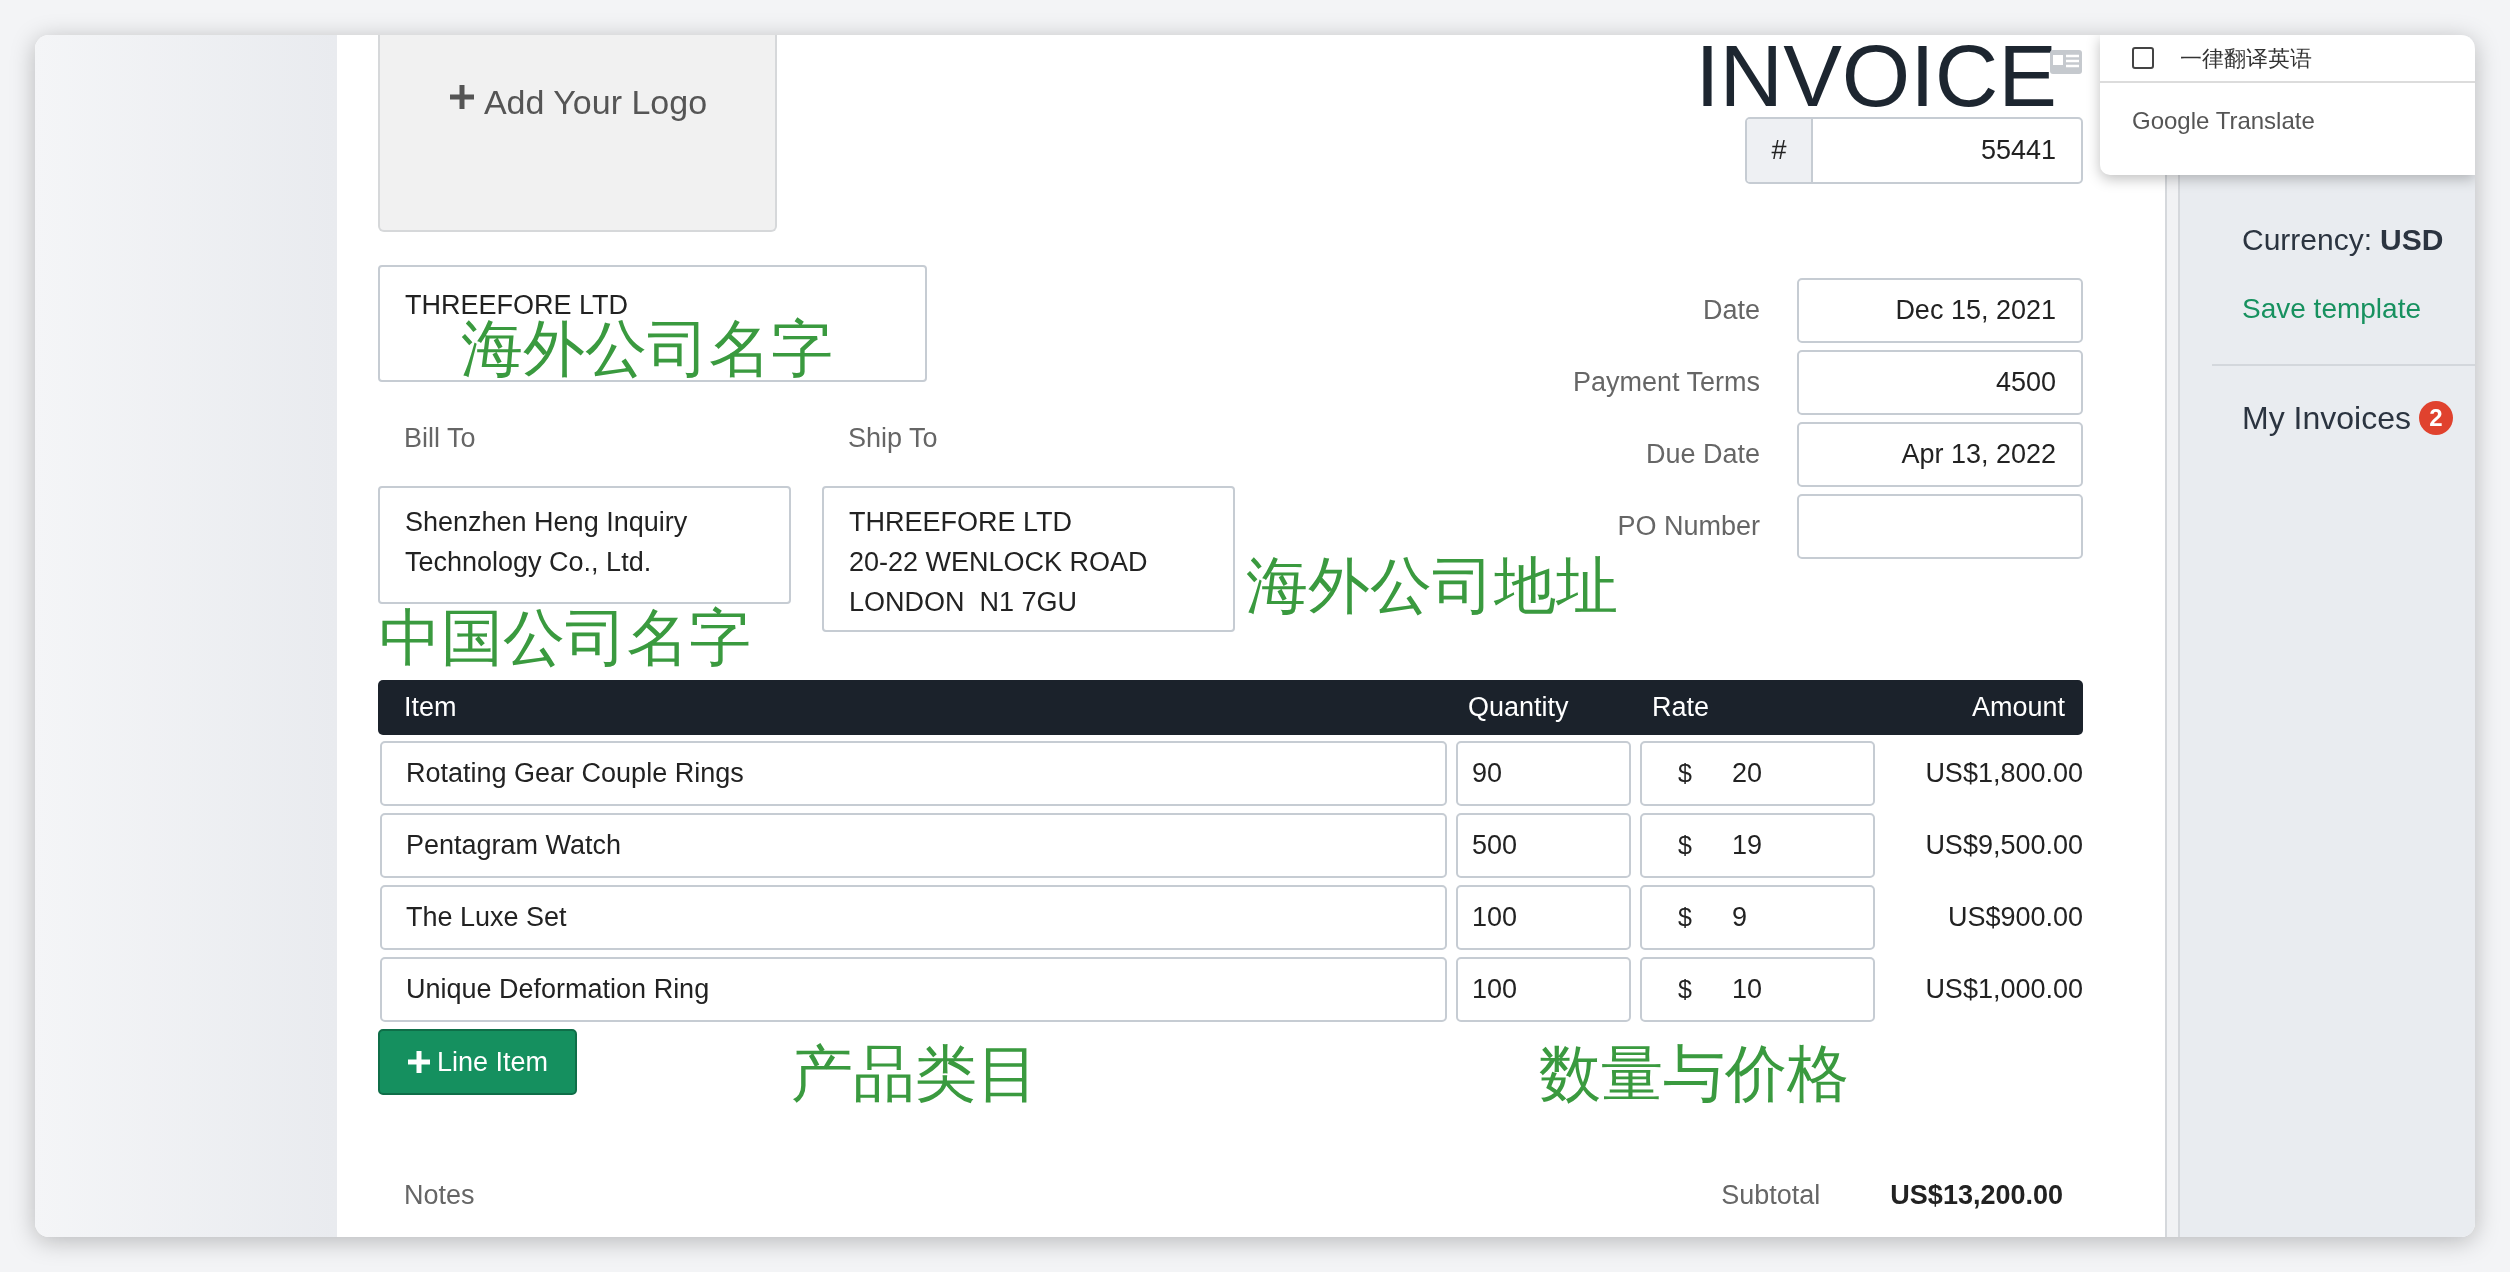  I want to click on rate-field: $ 10, so click(1757, 989).